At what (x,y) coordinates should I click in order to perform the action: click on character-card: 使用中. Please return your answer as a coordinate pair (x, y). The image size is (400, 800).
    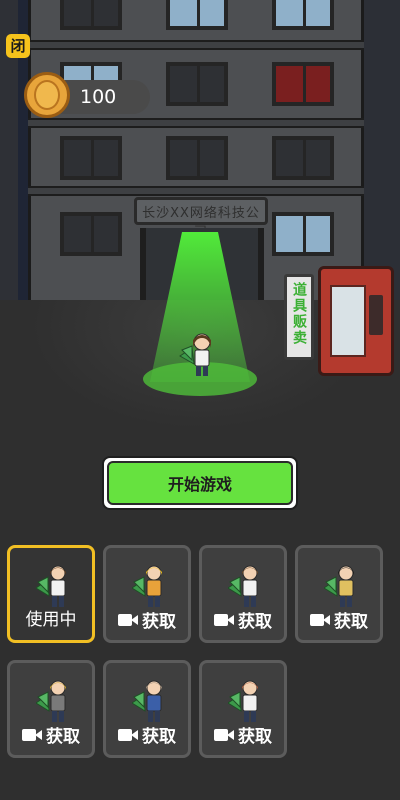
    Looking at the image, I should click on (51, 594).